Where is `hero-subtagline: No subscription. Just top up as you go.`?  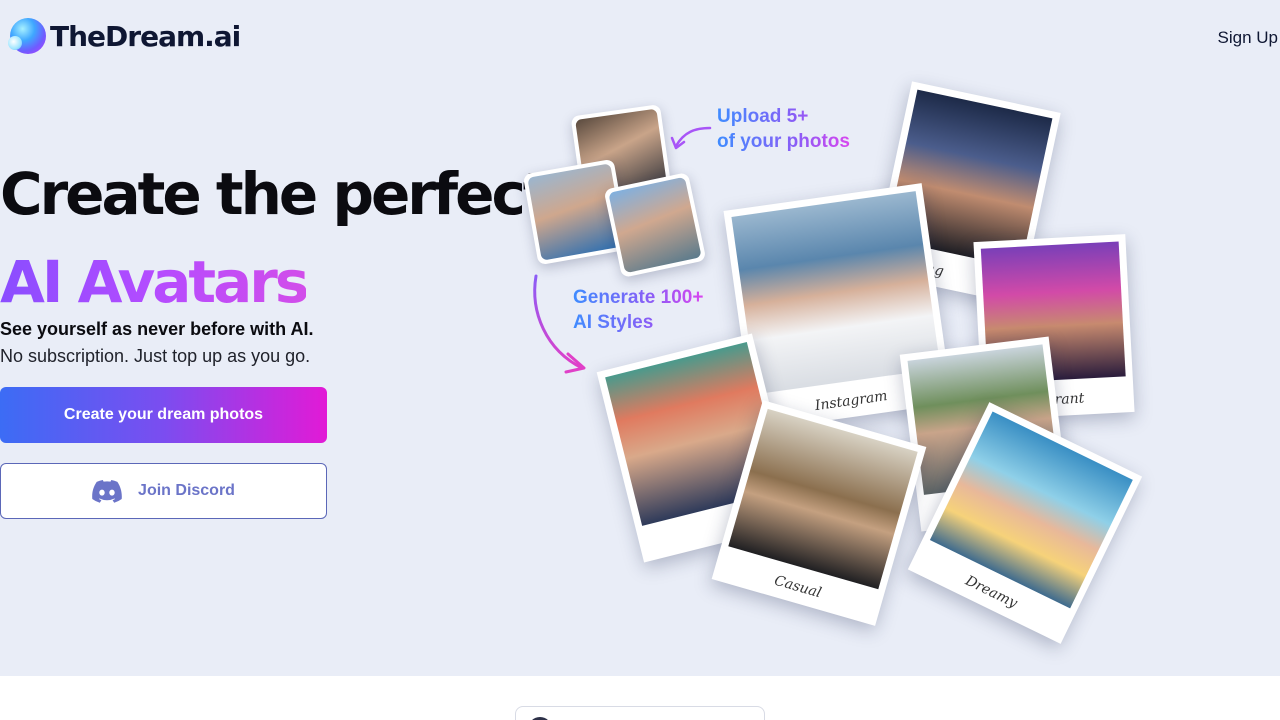 hero-subtagline: No subscription. Just top up as you go. is located at coordinates (155, 356).